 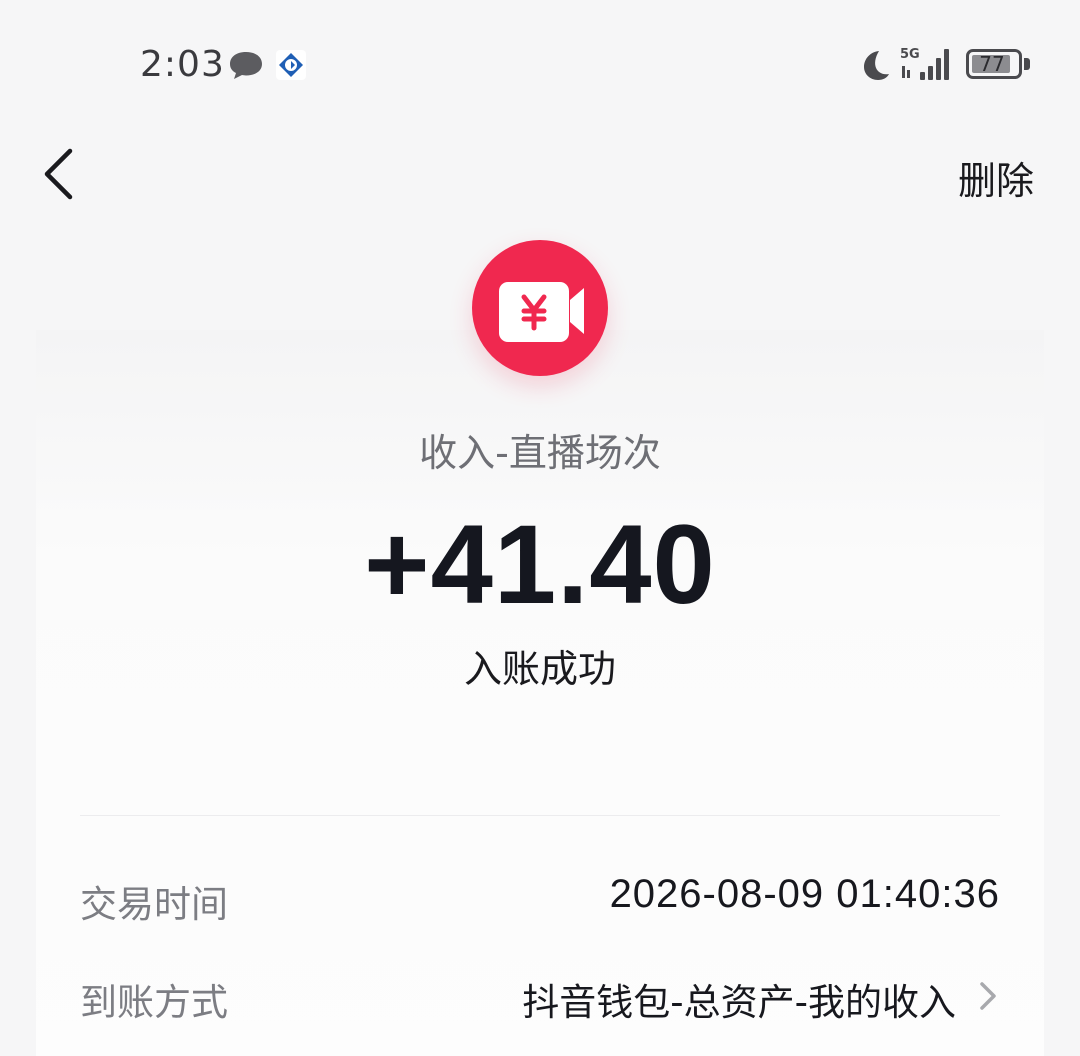 I want to click on detail-label: 交易时间, so click(x=154, y=904).